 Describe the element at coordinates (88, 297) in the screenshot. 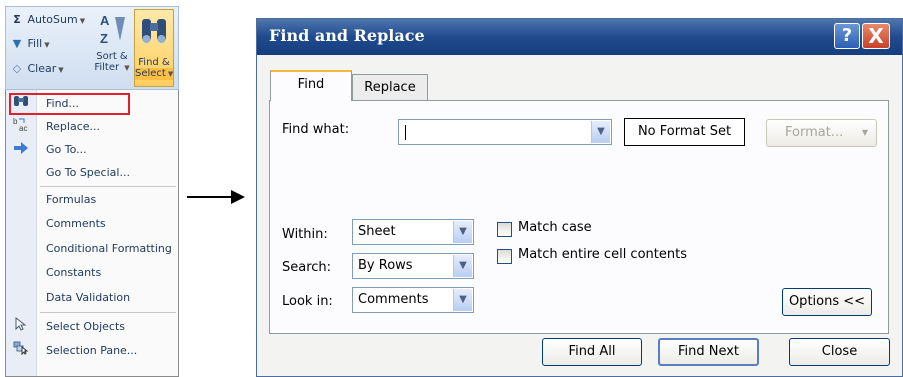

I see `menu-item-label: Data Validation` at that location.